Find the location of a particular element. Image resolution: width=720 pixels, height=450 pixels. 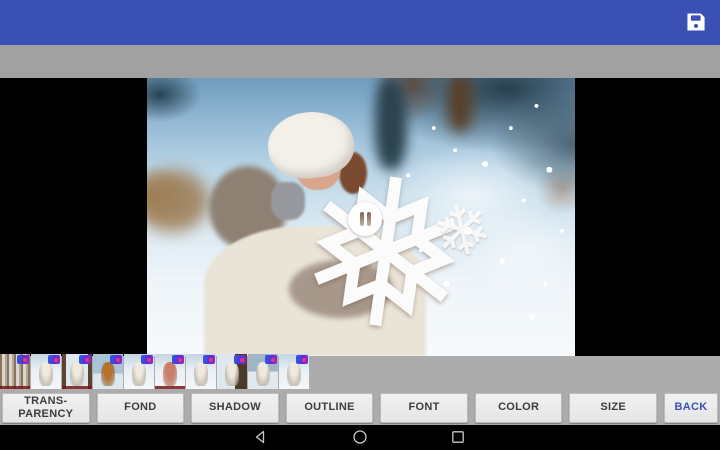

nav-back-button is located at coordinates (260, 437).